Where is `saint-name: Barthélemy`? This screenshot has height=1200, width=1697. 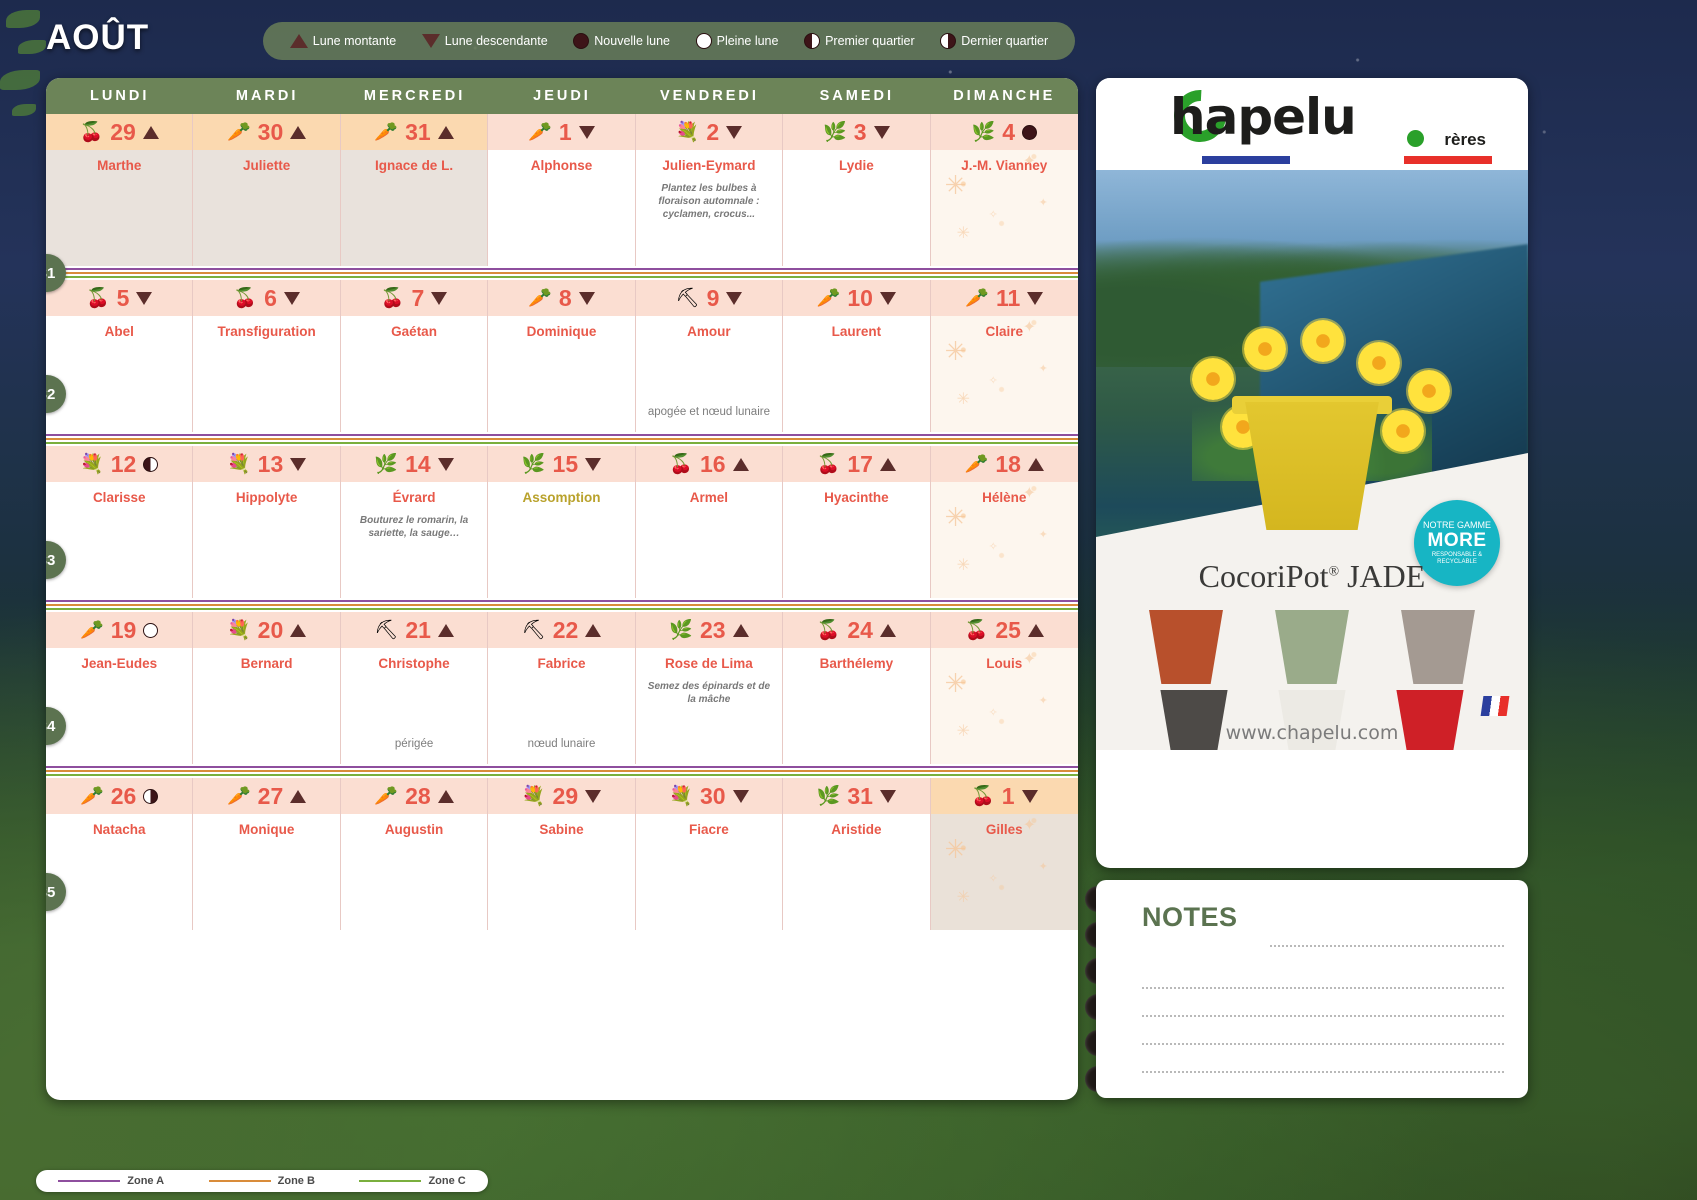 saint-name: Barthélemy is located at coordinates (856, 663).